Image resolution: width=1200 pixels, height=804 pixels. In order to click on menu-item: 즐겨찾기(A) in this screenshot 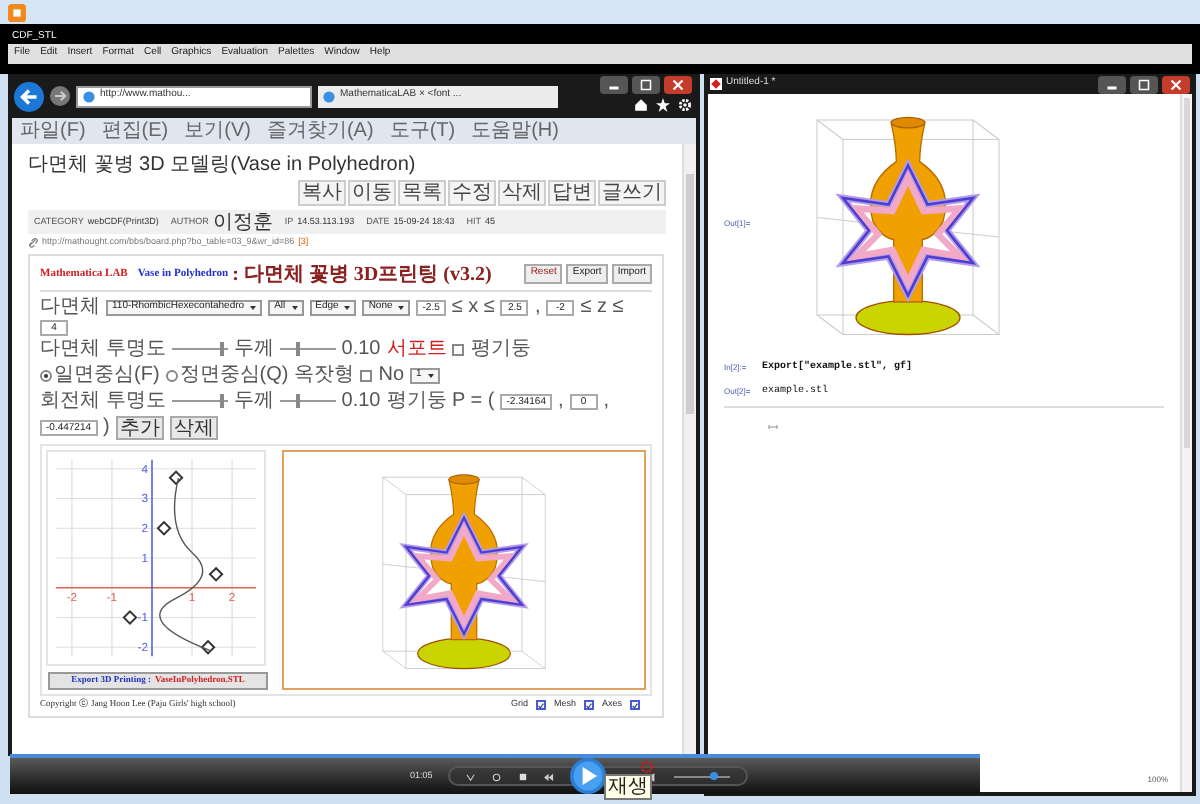, I will do `click(320, 131)`.